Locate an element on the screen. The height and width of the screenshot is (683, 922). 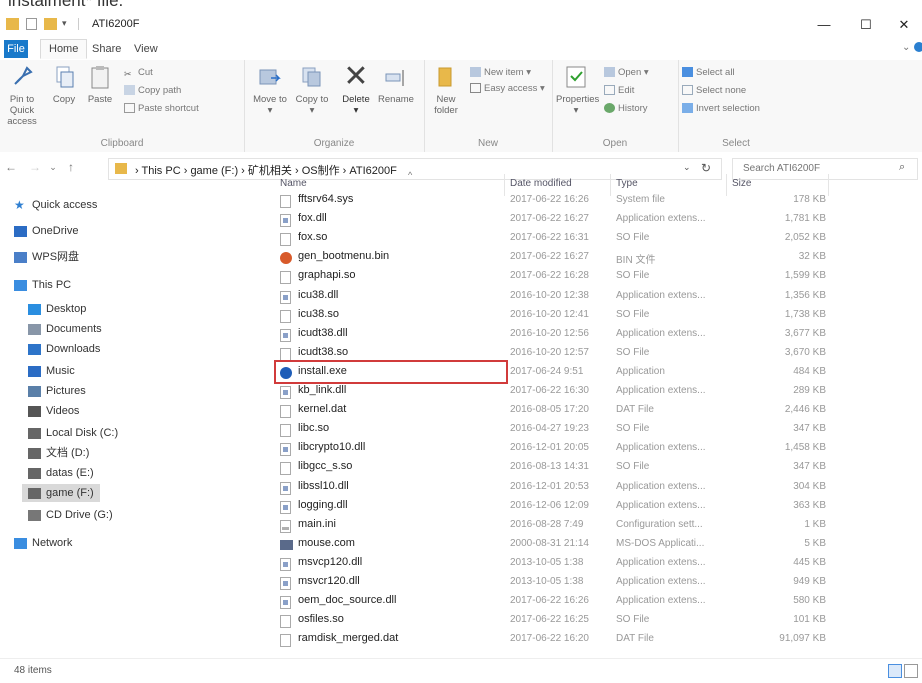
sidebar-item-label: Pictures is located at coordinates (66, 391).